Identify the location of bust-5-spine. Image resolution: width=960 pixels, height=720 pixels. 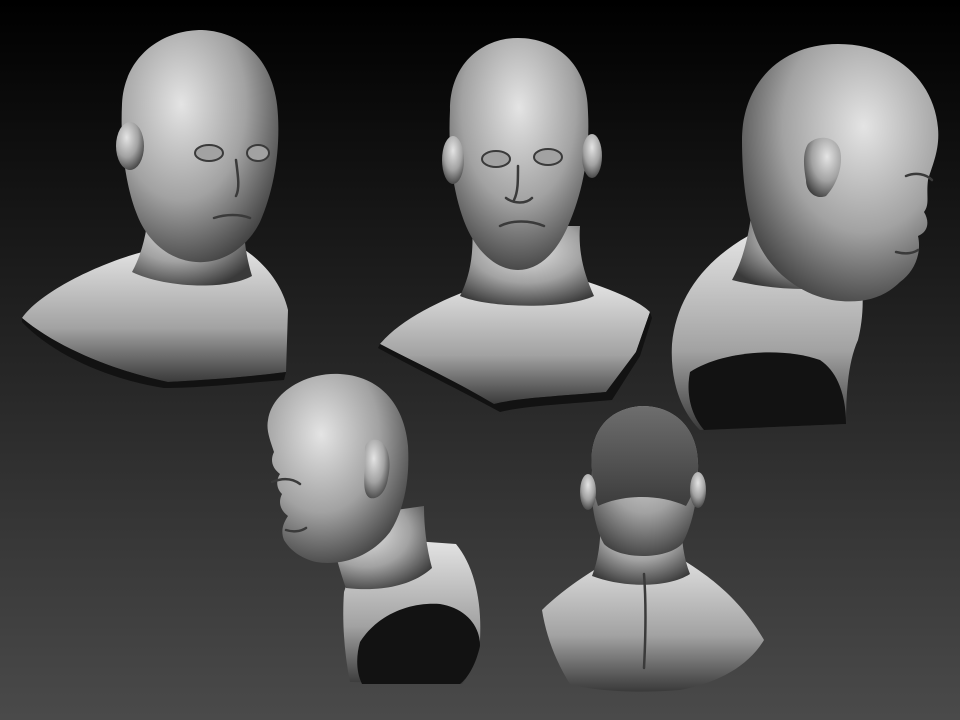
(644, 621).